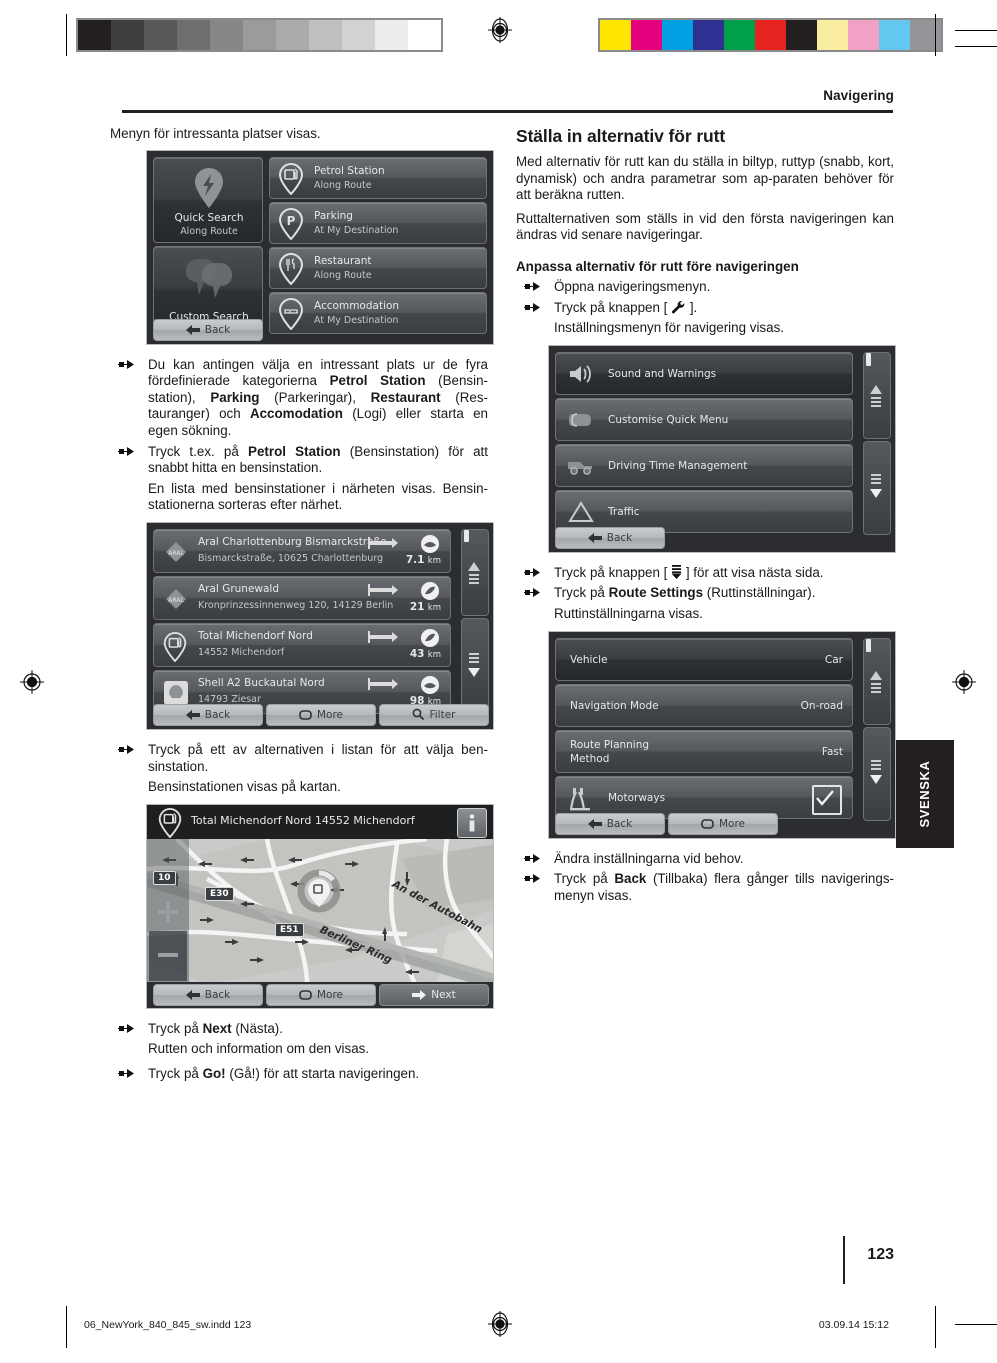 The image size is (997, 1363). What do you see at coordinates (630, 879) in the screenshot?
I see `bullet-bold: Back` at bounding box center [630, 879].